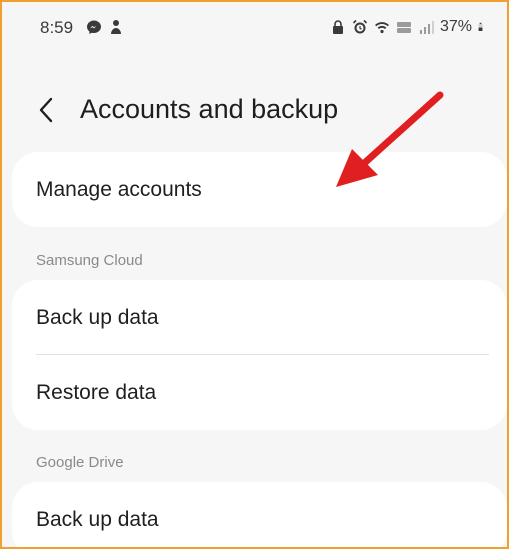  What do you see at coordinates (116, 27) in the screenshot?
I see `notification-icon` at bounding box center [116, 27].